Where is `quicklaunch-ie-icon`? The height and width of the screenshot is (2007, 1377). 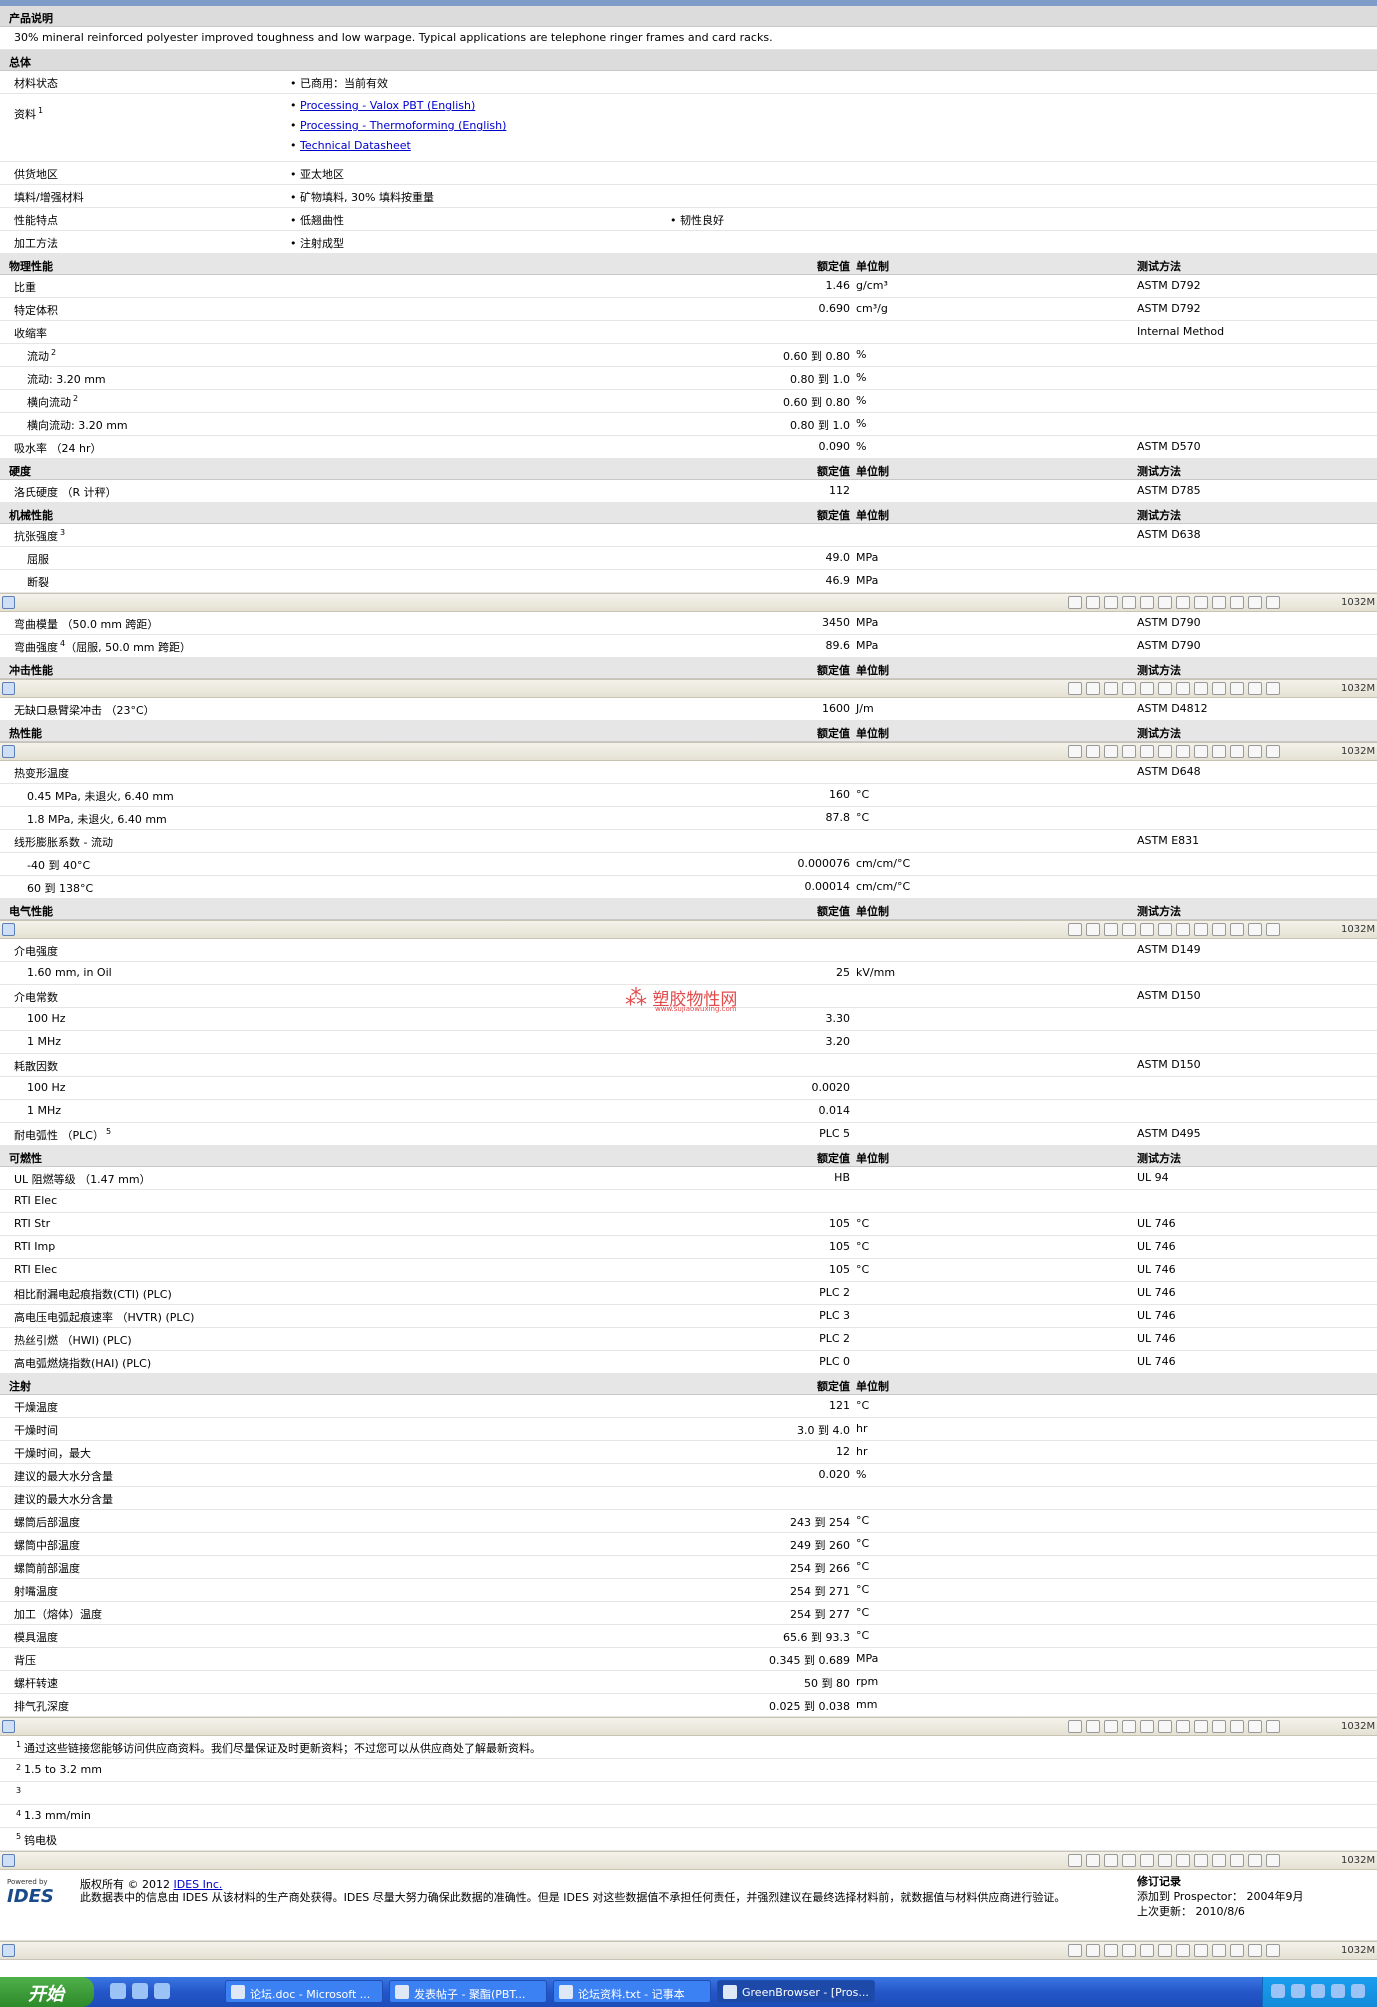 quicklaunch-ie-icon is located at coordinates (118, 1991).